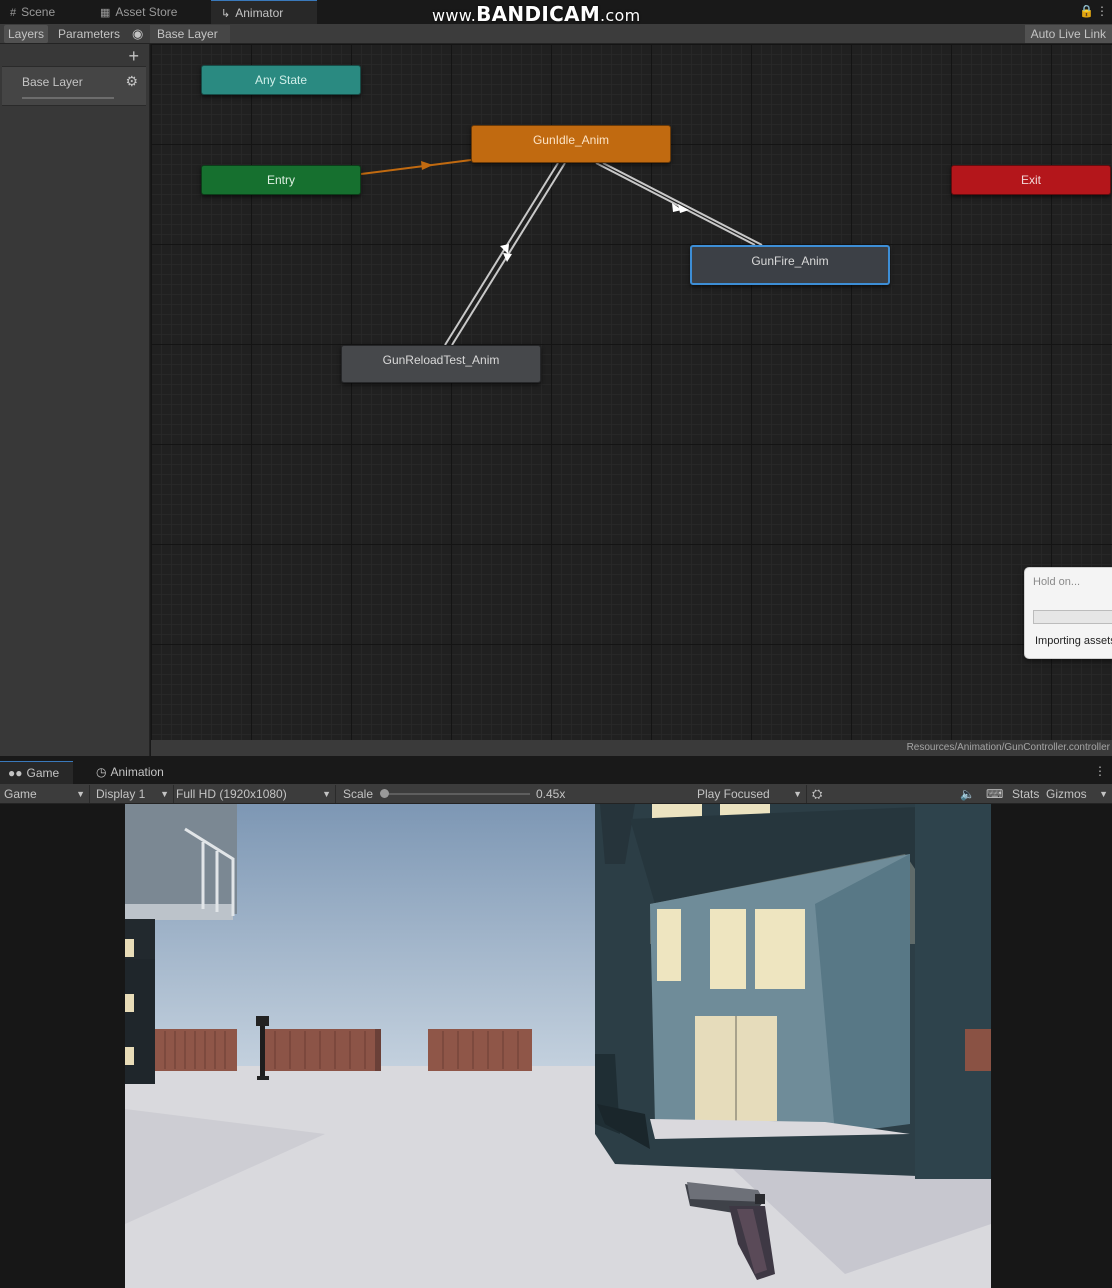 The width and height of the screenshot is (1112, 1288). I want to click on resolution-dropdown: Full HD (1920x1080) ▼, so click(256, 794).